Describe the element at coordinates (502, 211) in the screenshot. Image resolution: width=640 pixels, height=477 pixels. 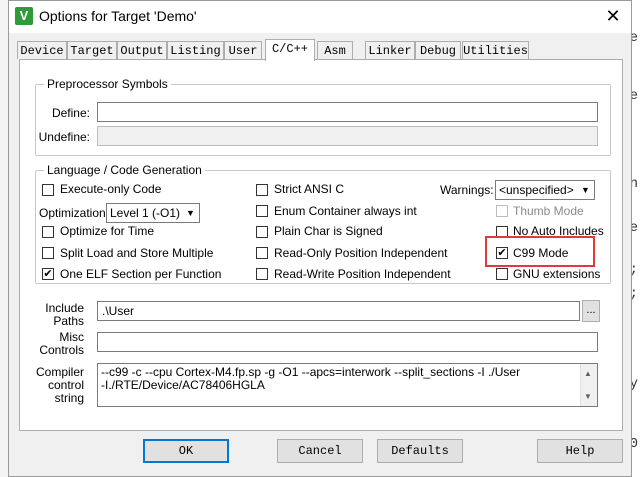
I see `thumb-mode-checkbox` at that location.